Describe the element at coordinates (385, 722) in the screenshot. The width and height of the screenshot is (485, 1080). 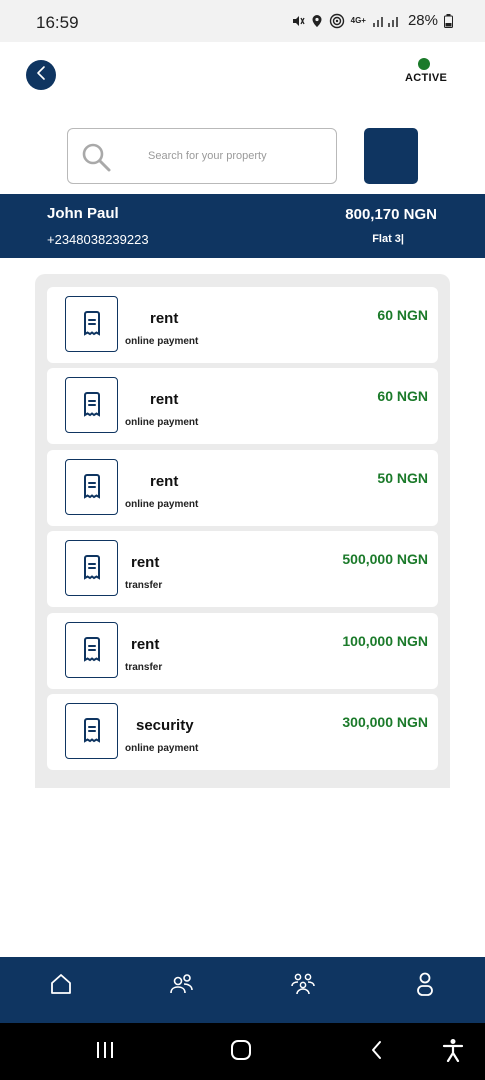
I see `transaction-amount: 300,000 NGN` at that location.